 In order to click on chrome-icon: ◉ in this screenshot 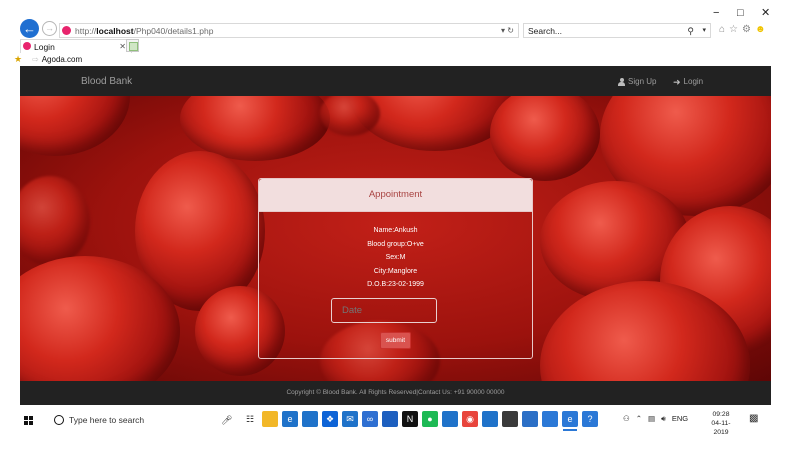, I will do `click(470, 419)`.